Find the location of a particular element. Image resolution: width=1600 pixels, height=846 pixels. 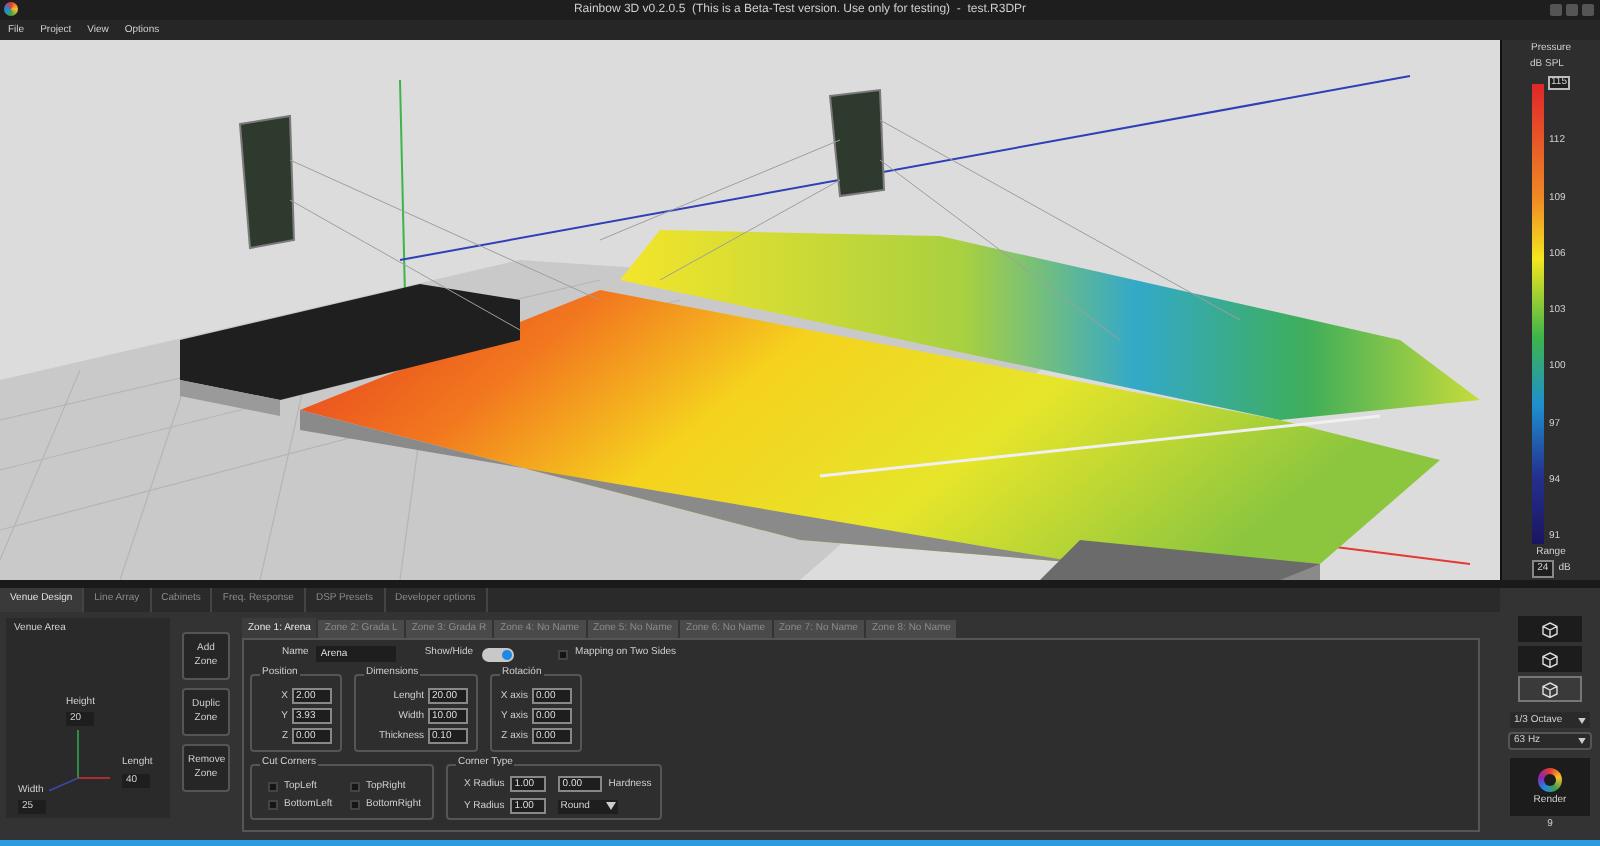

color-wheel-icon is located at coordinates (1550, 780).